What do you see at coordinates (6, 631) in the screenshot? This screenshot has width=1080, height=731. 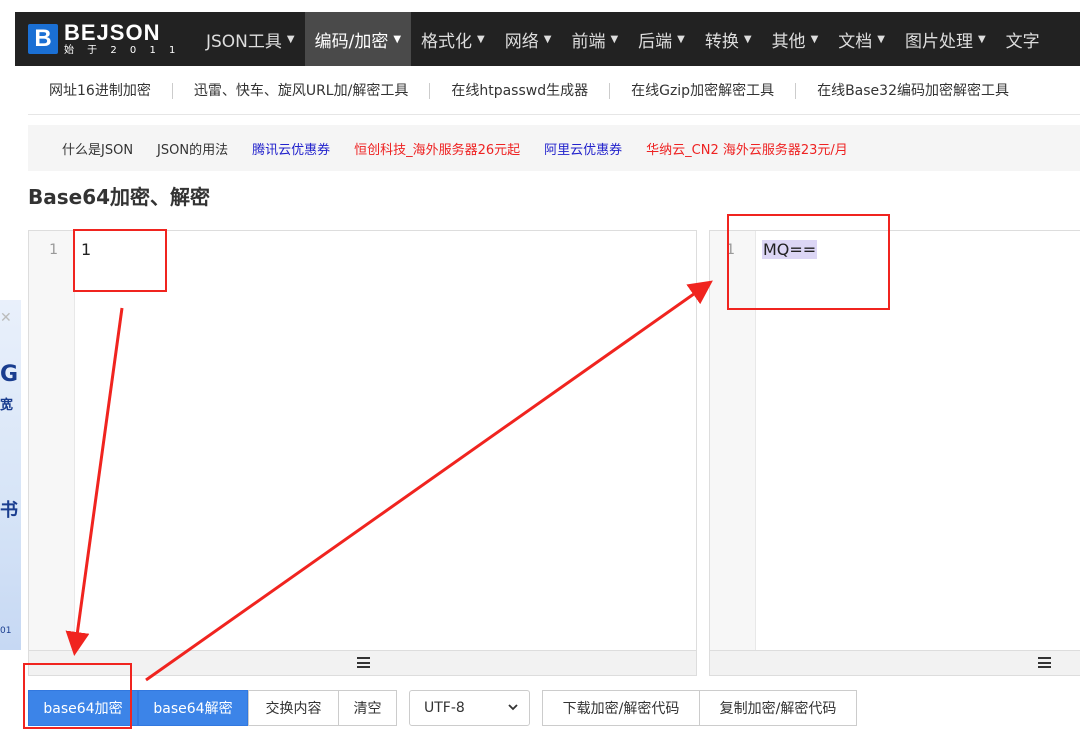 I see `ad-text-5: 01` at bounding box center [6, 631].